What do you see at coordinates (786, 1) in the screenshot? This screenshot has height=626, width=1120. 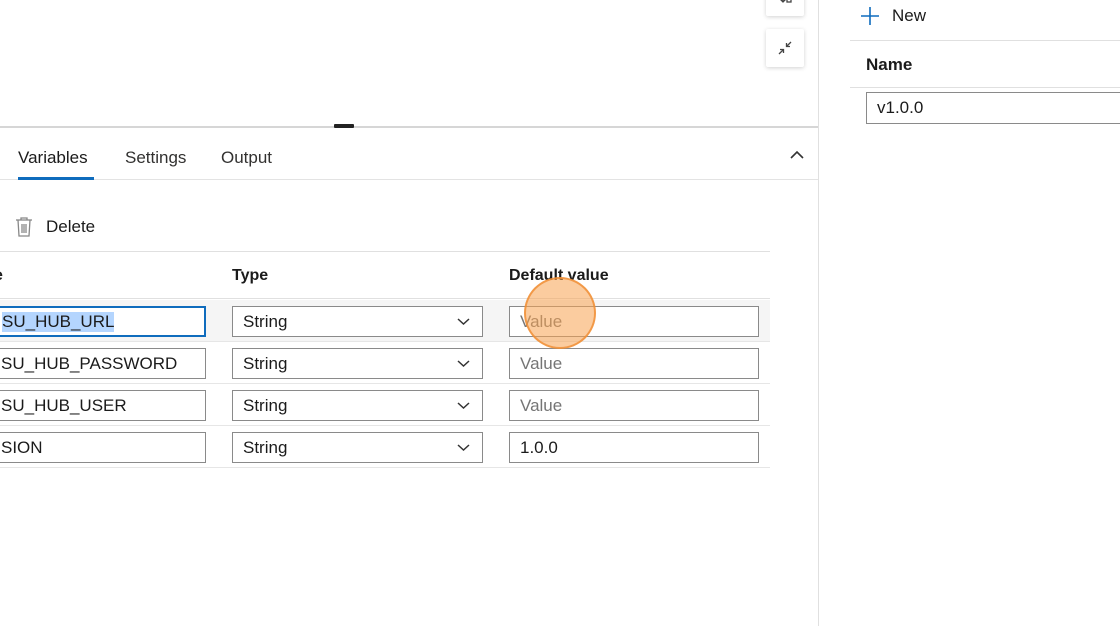 I see `restore-icon` at bounding box center [786, 1].